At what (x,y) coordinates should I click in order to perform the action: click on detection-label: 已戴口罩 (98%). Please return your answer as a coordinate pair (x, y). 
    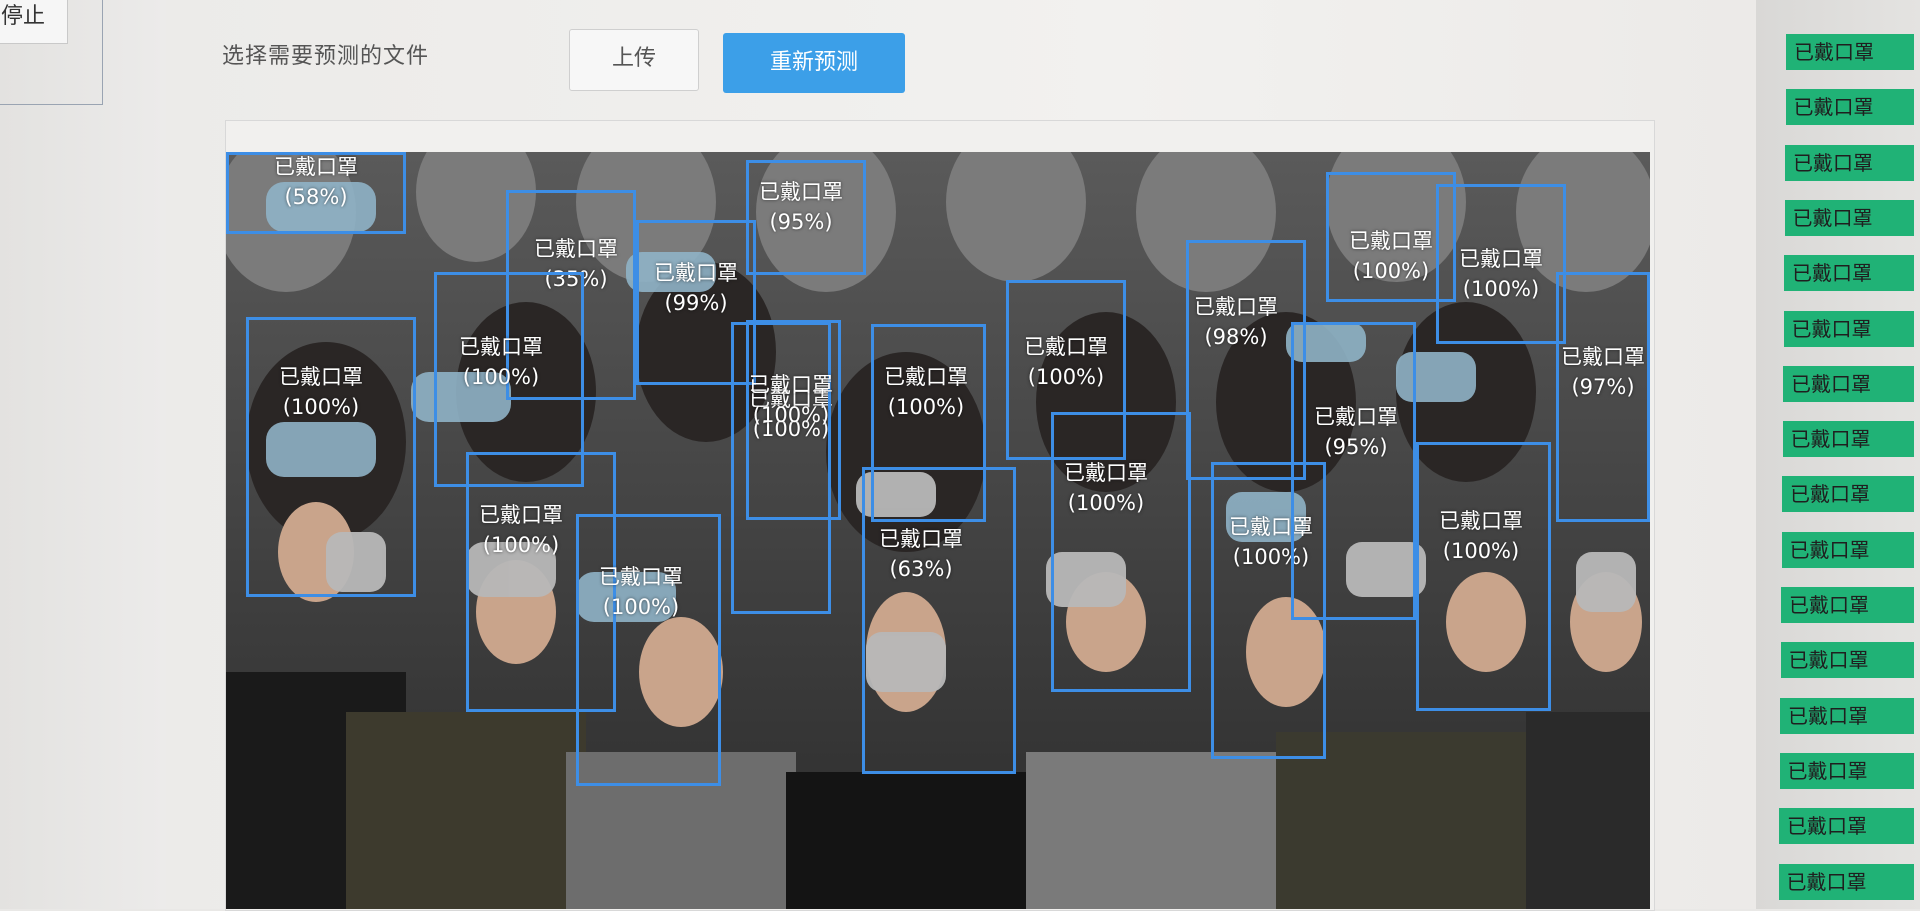
    Looking at the image, I should click on (1236, 322).